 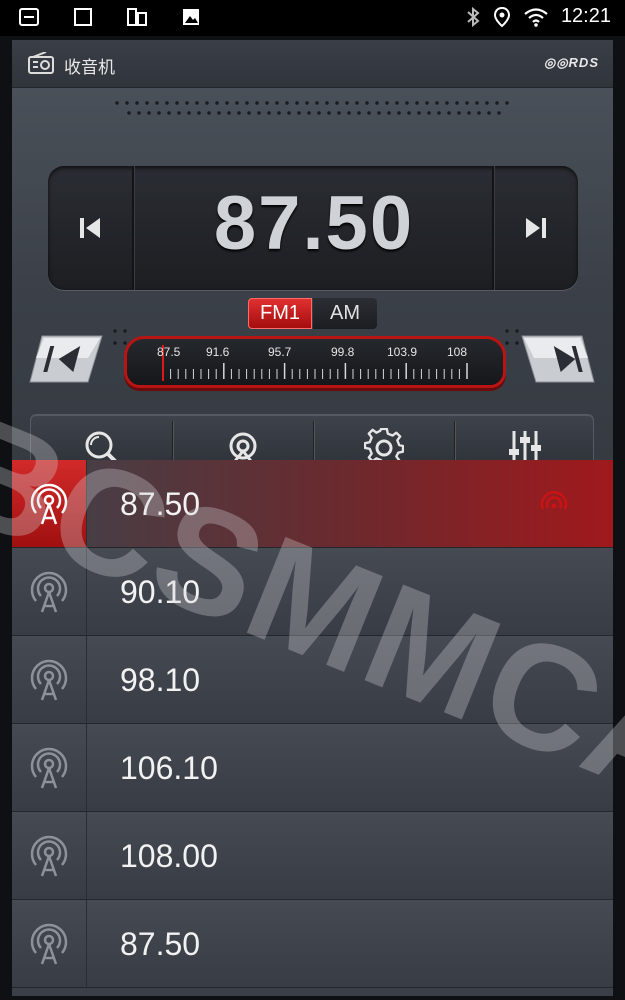 I want to click on skip-previous-icon, so click(x=90, y=228).